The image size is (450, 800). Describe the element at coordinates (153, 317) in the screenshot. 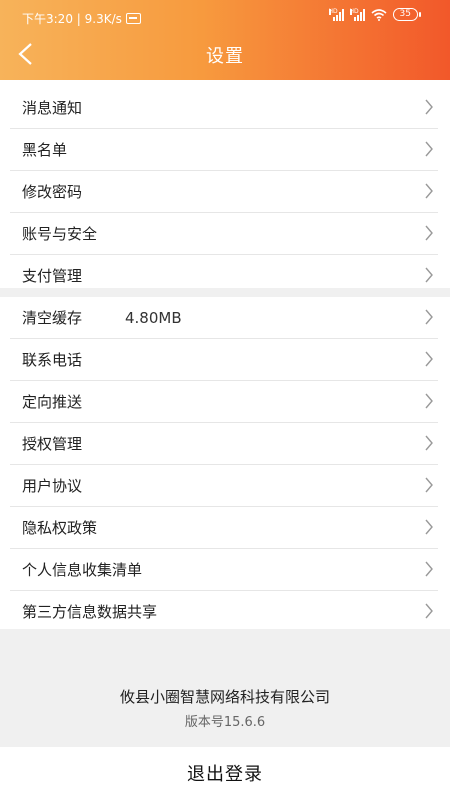

I see `cache-size: 4.80MB` at that location.